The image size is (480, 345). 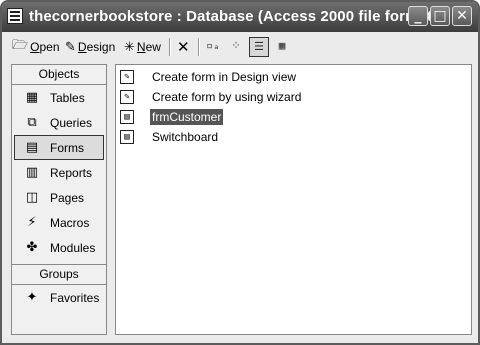 What do you see at coordinates (70, 47) in the screenshot?
I see `design-icon: ✎` at bounding box center [70, 47].